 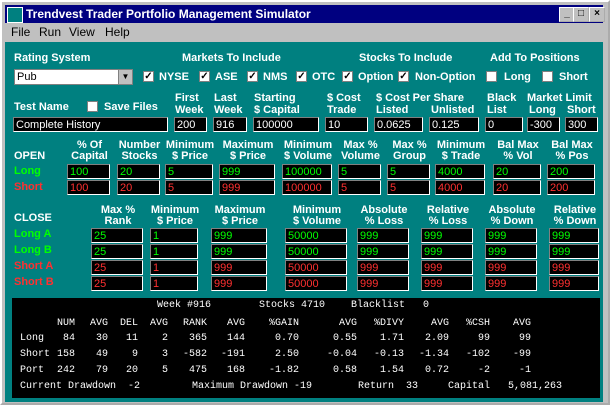 I want to click on close-row-3-input-3: 50000, so click(x=316, y=283).